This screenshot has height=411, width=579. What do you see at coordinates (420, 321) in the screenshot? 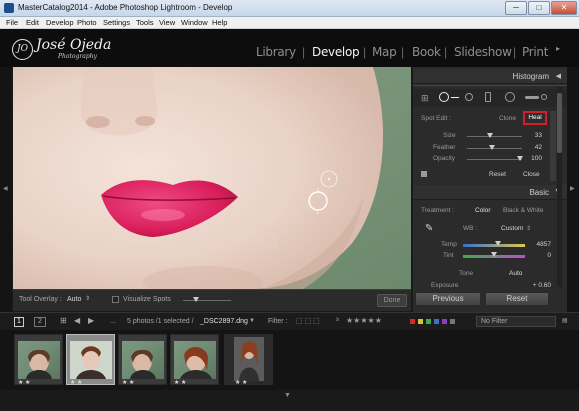
I see `yellow-label-filter-icon` at bounding box center [420, 321].